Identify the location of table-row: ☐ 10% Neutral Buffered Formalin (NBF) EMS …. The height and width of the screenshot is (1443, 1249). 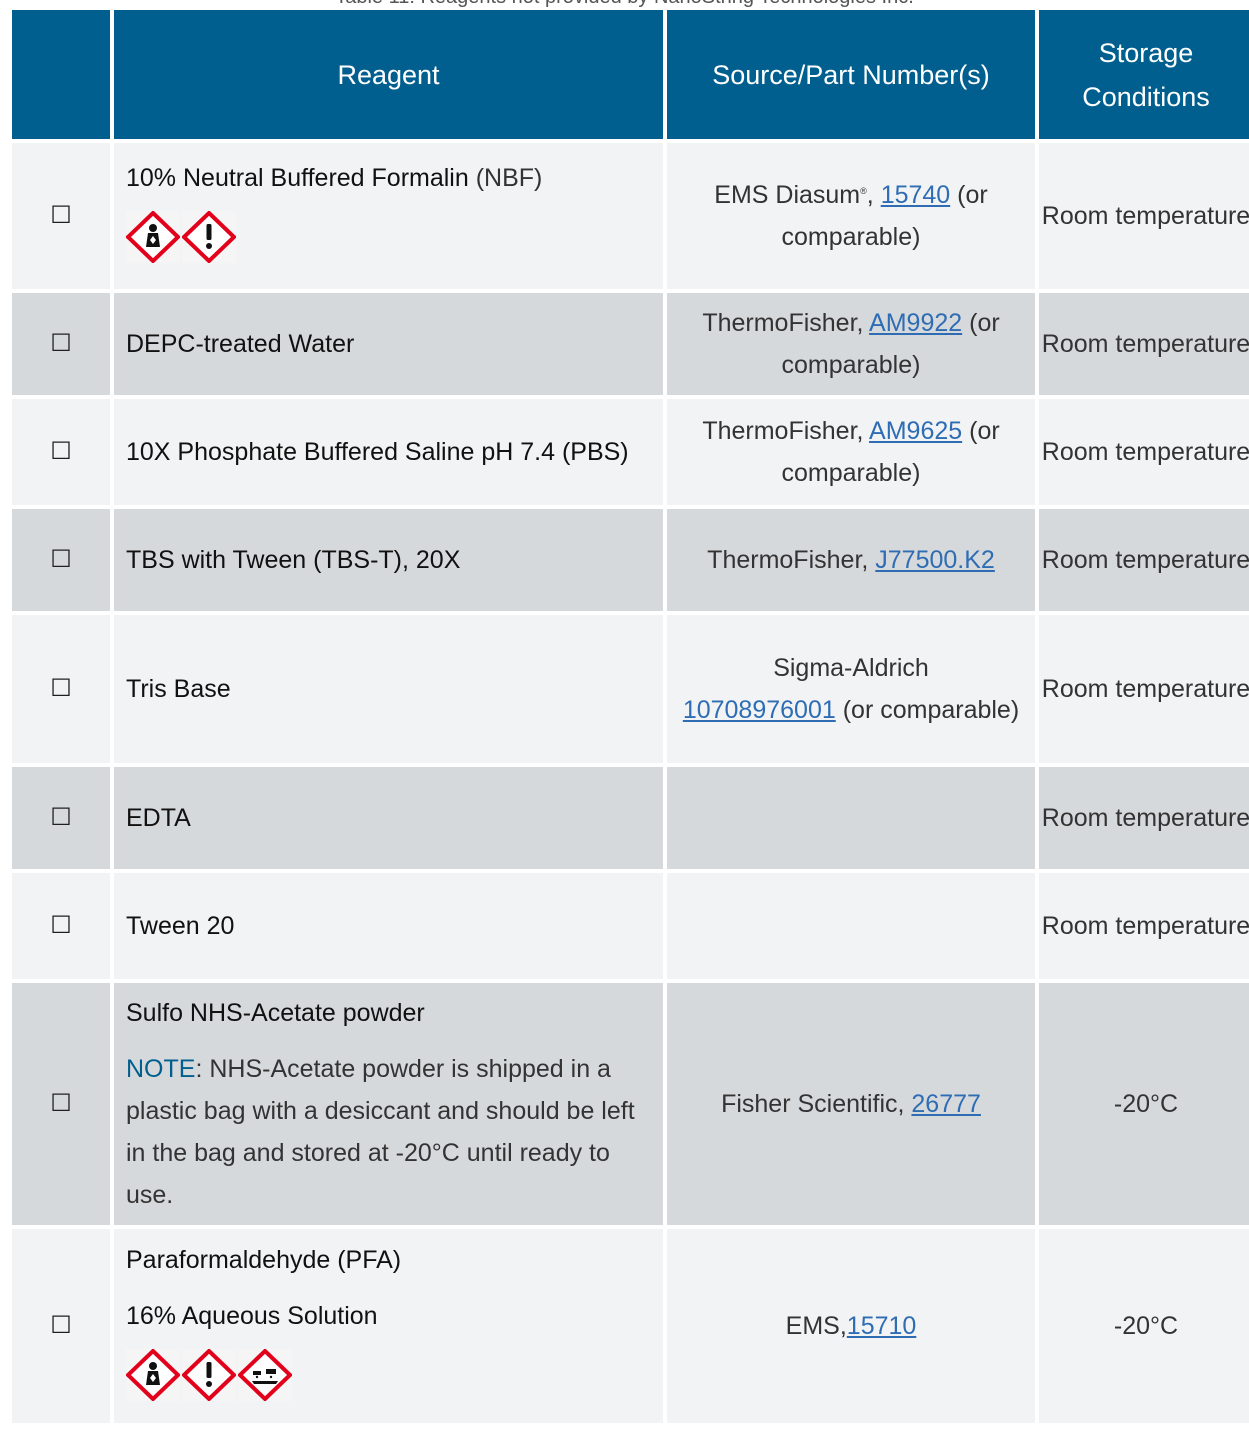
(630, 216).